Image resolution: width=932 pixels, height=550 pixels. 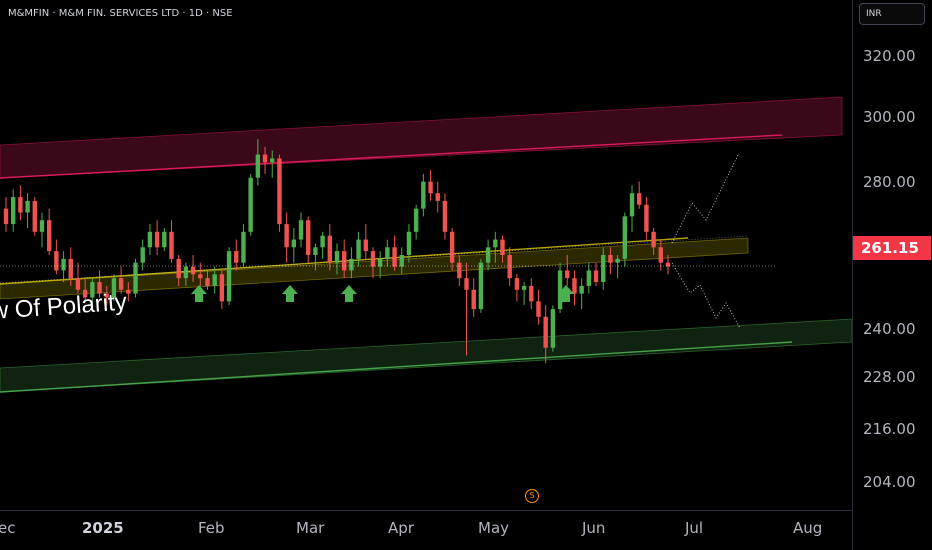 What do you see at coordinates (889, 56) in the screenshot?
I see `price-tick: 320.00` at bounding box center [889, 56].